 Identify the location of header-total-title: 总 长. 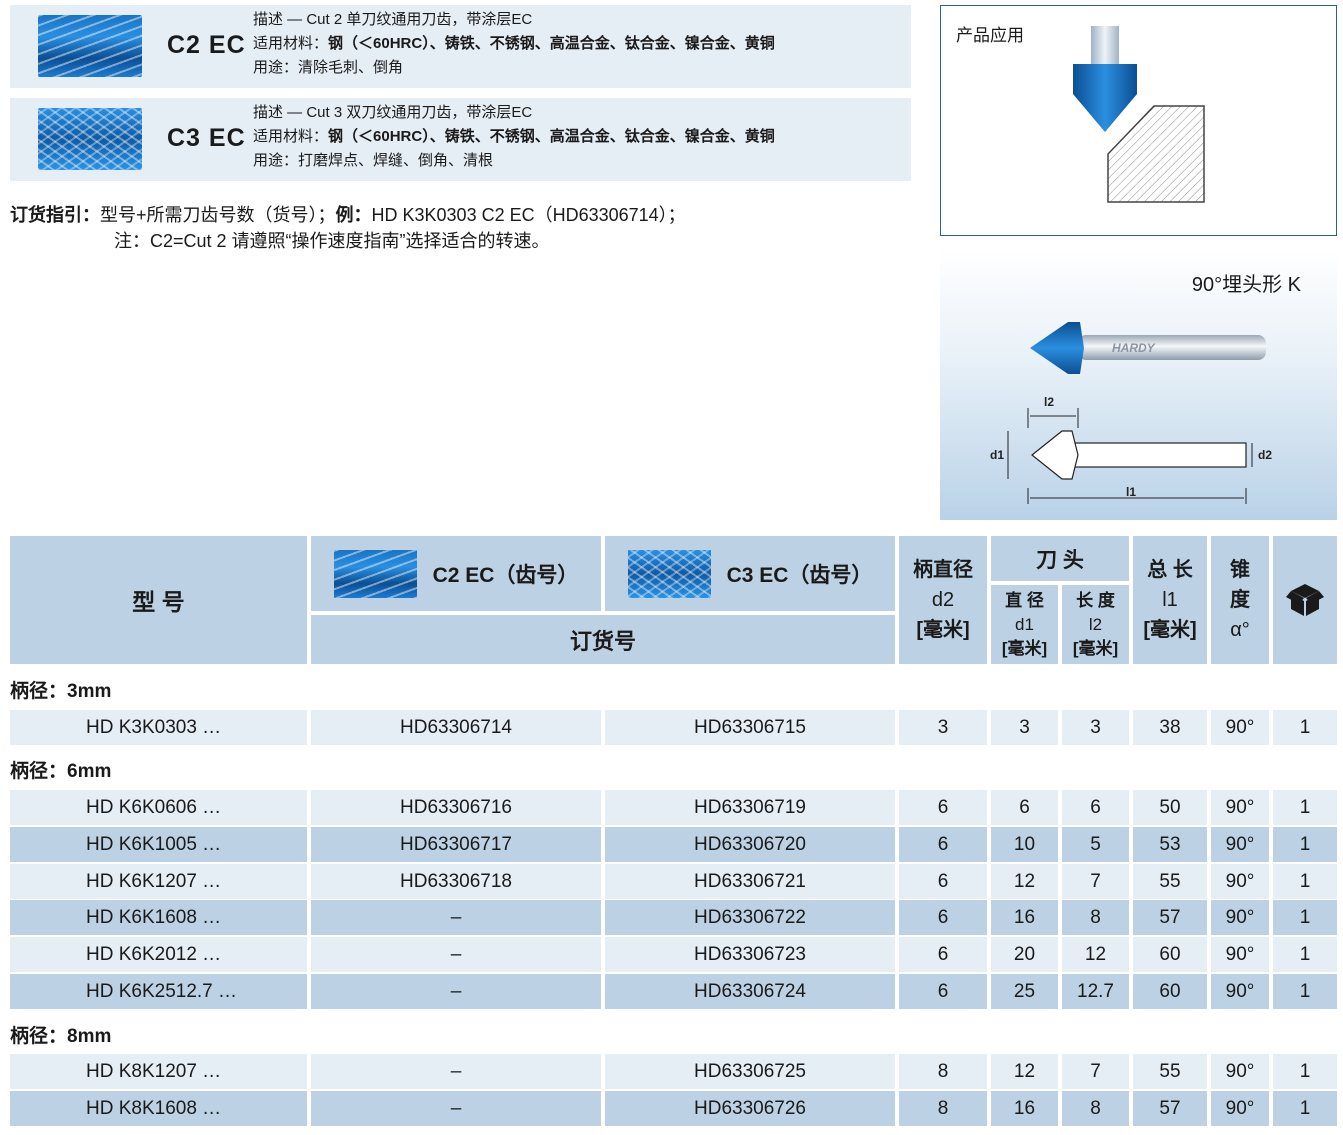
(1170, 570).